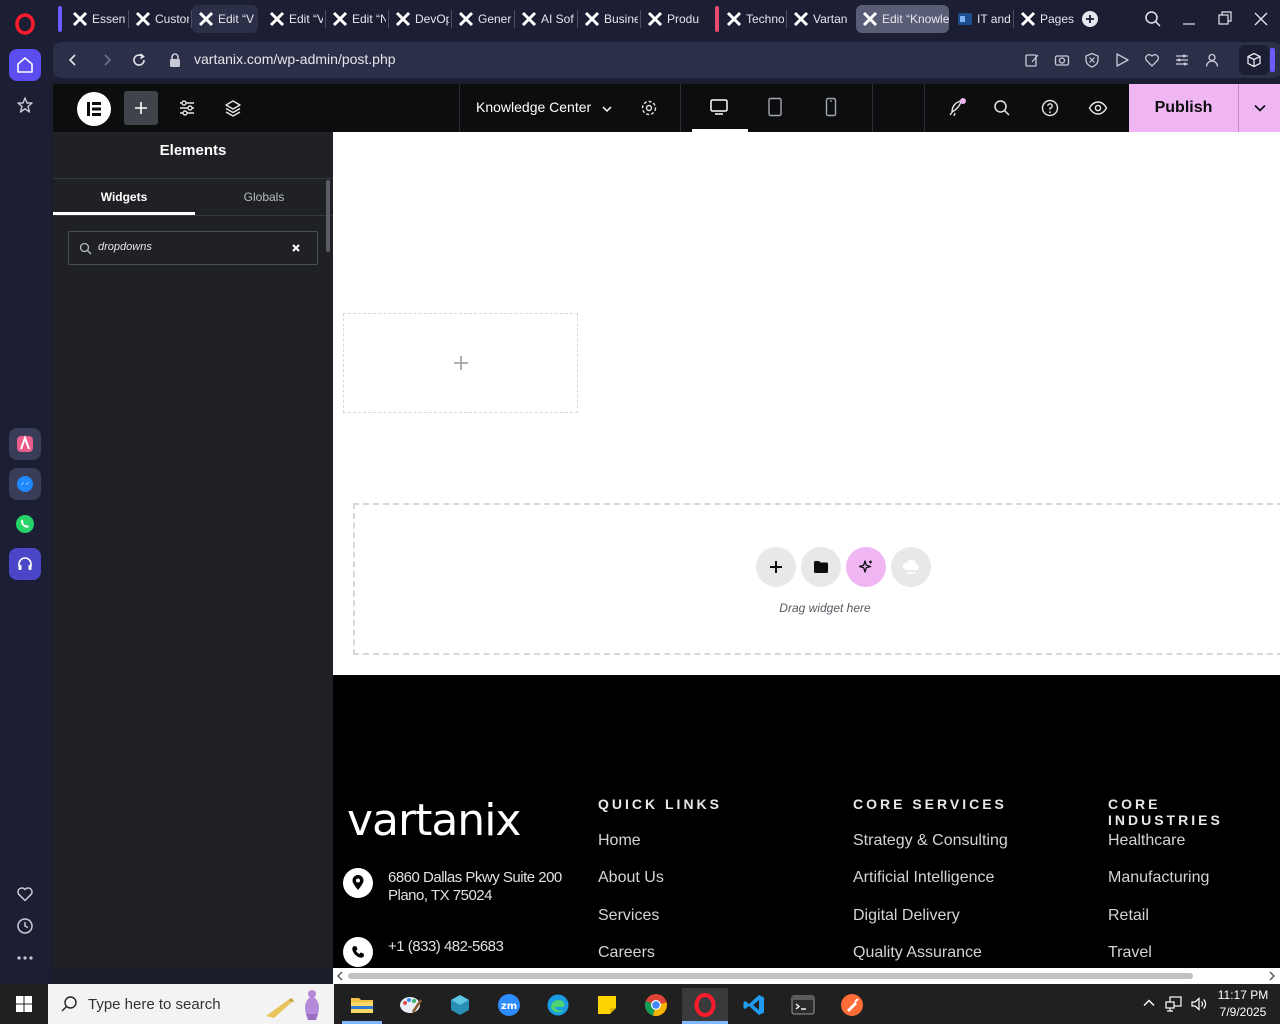  Describe the element at coordinates (460, 1005) in the screenshot. I see `app-hexagon-icon` at that location.